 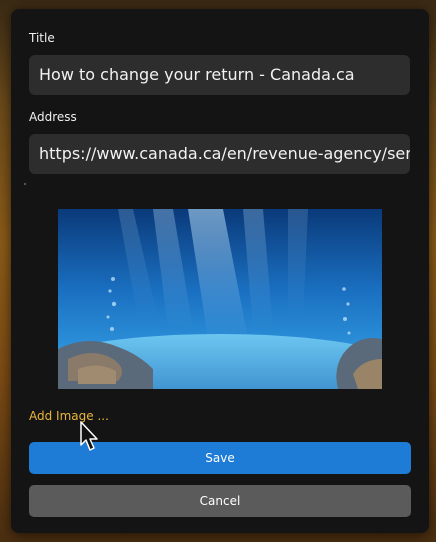 What do you see at coordinates (219, 75) in the screenshot?
I see `title-input: How to change your return - Canada.ca` at bounding box center [219, 75].